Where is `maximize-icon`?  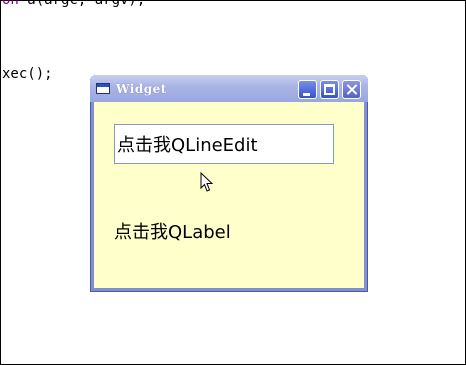 maximize-icon is located at coordinates (329, 89).